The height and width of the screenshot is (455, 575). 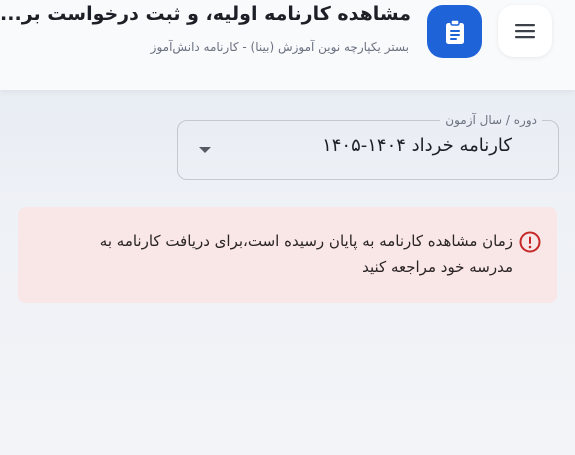 I want to click on app-logo, so click(x=454, y=31).